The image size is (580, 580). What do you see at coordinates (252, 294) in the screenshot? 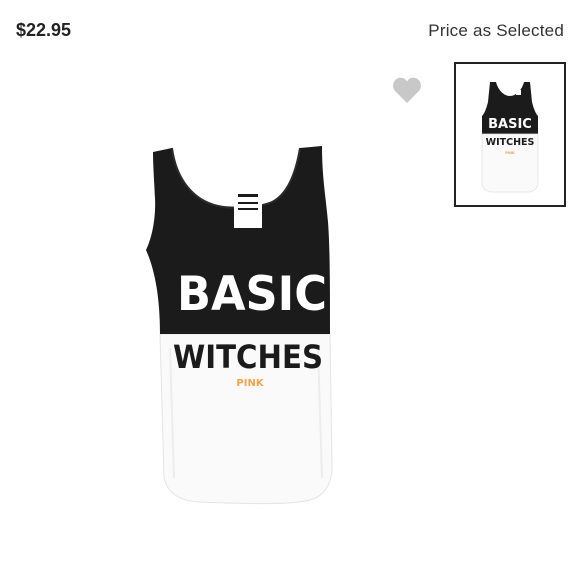
I see `tank-graphic-line1: BASIC` at bounding box center [252, 294].